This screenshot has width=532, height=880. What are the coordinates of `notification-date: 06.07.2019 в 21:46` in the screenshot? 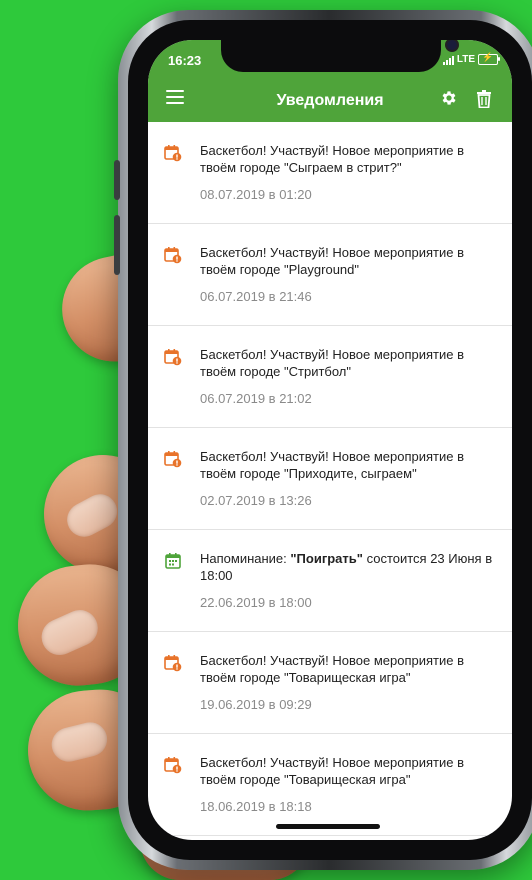 It's located at (256, 296).